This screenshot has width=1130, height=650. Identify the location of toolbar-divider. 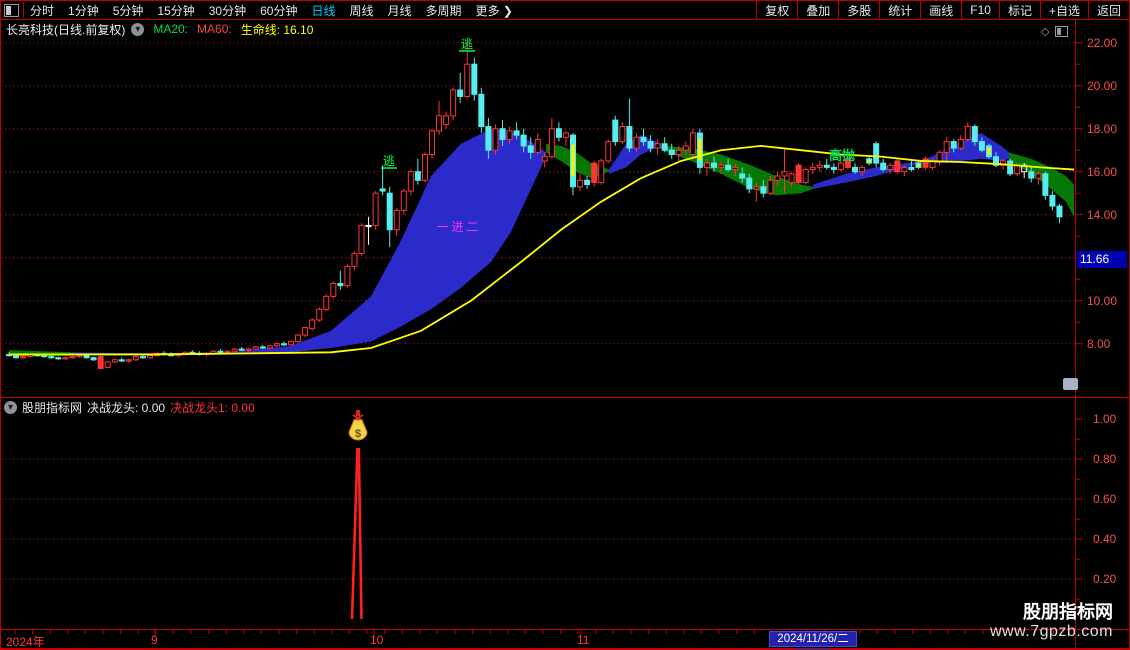
(23, 10).